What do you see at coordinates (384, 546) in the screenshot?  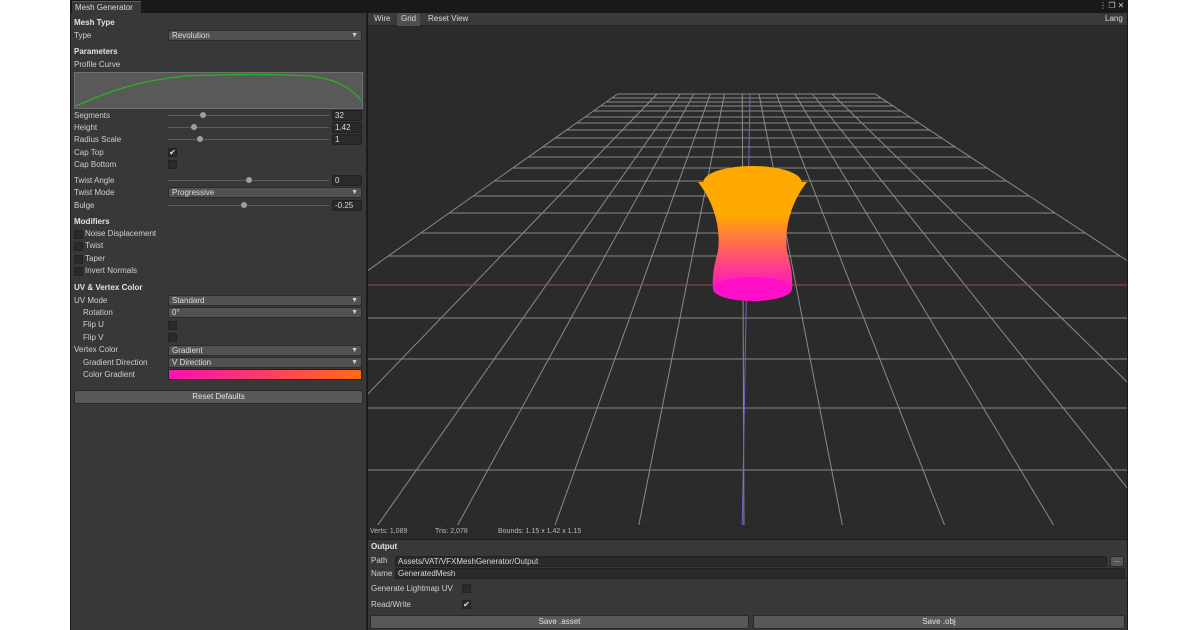 I see `output-header: Output` at bounding box center [384, 546].